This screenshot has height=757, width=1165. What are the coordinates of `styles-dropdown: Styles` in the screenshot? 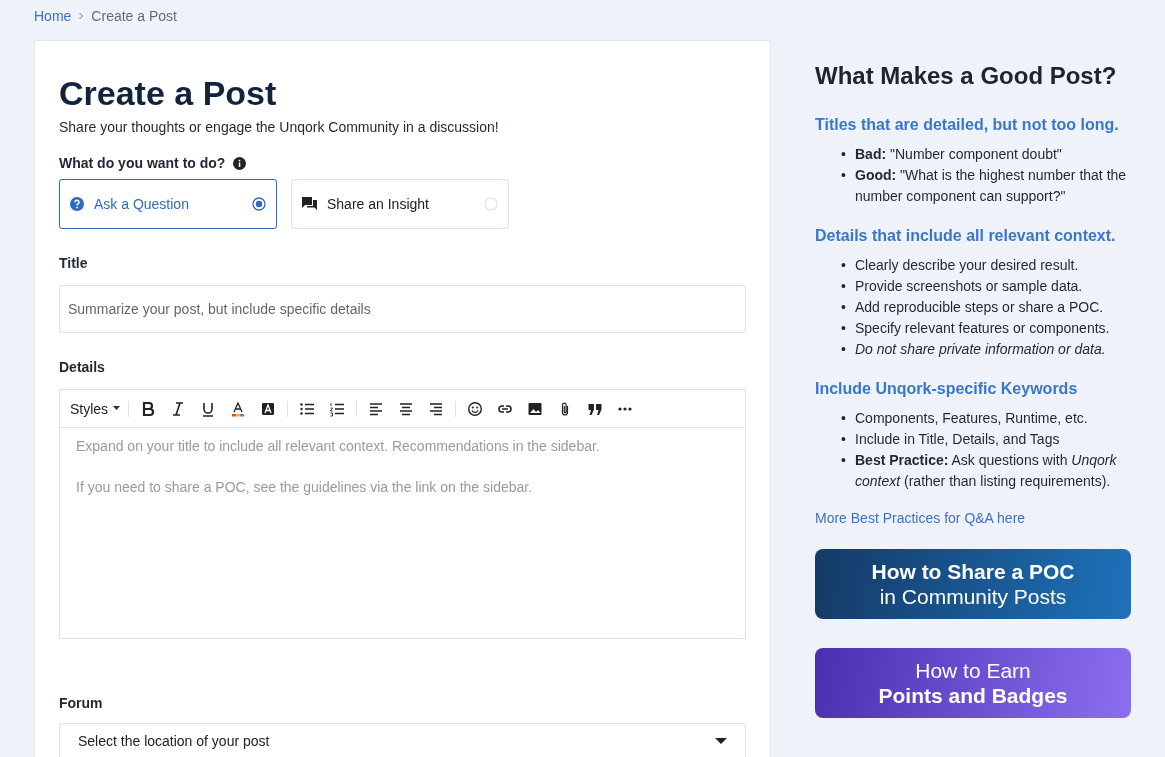 It's located at (99, 408).